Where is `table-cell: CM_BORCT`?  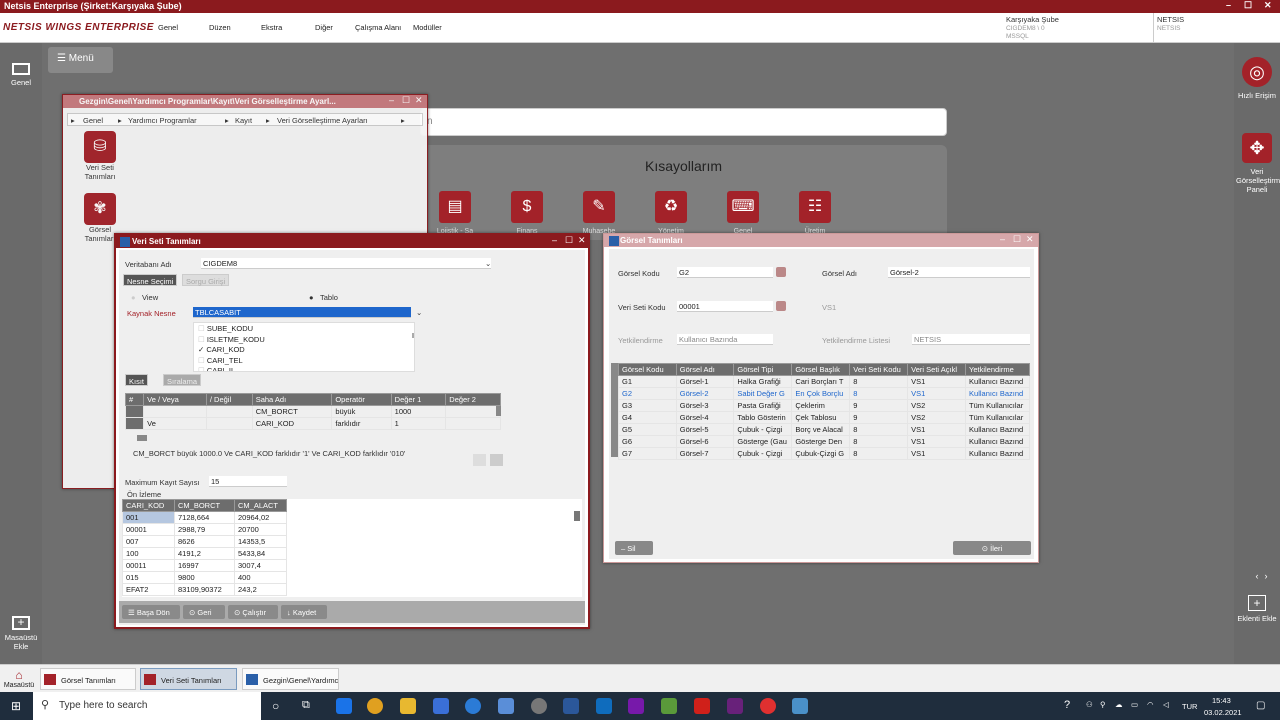 table-cell: CM_BORCT is located at coordinates (292, 411).